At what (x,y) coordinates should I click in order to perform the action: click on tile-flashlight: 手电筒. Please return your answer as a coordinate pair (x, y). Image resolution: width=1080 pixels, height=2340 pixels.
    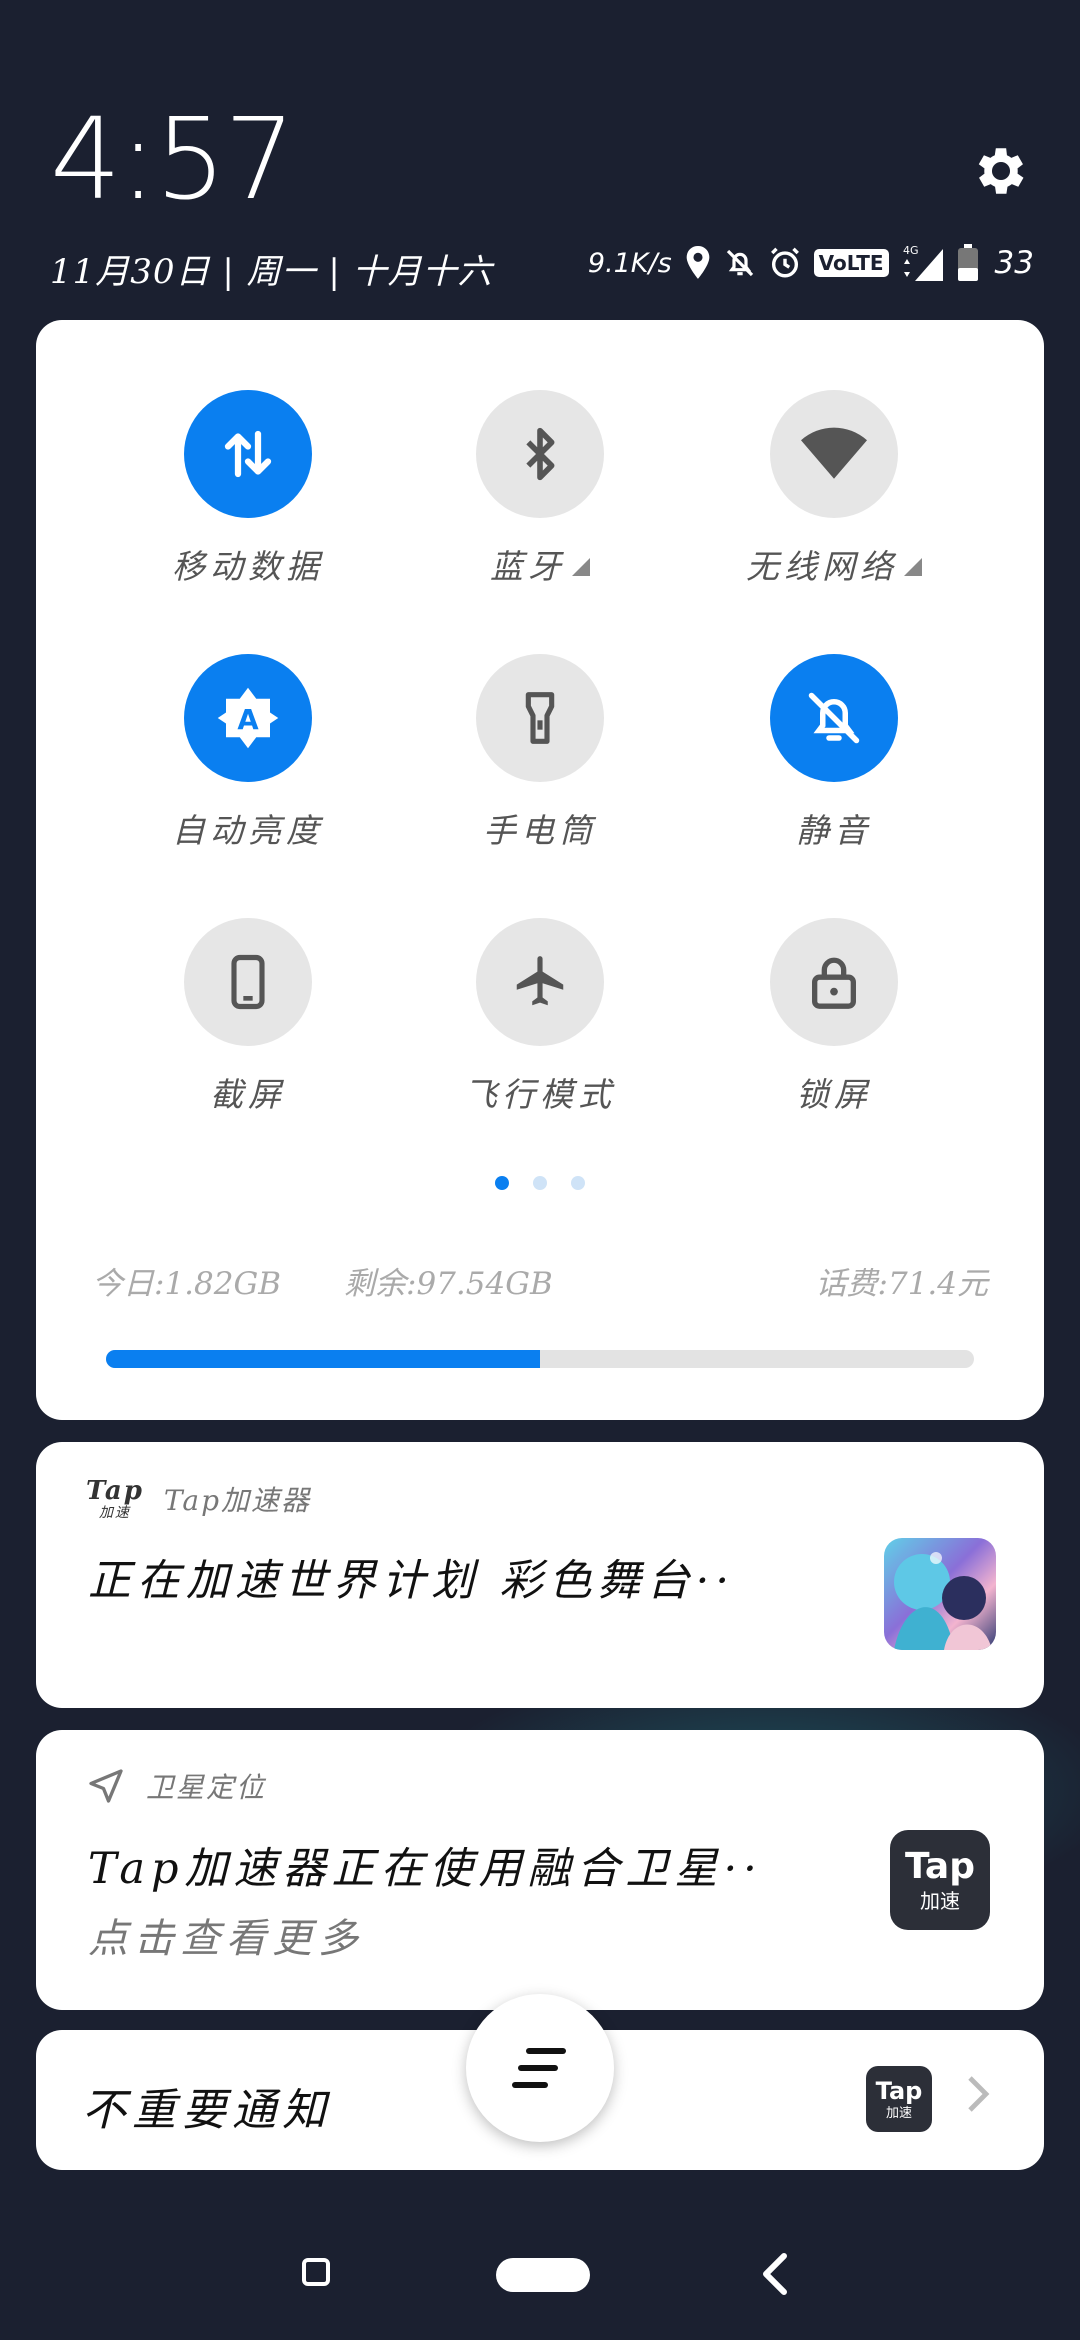
    Looking at the image, I should click on (540, 753).